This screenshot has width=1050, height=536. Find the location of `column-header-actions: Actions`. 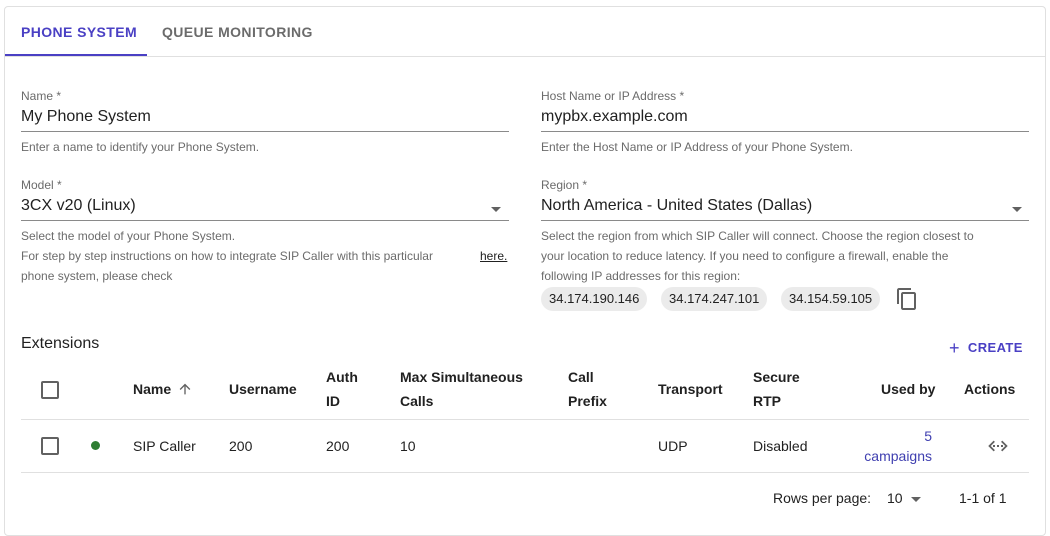

column-header-actions: Actions is located at coordinates (990, 389).